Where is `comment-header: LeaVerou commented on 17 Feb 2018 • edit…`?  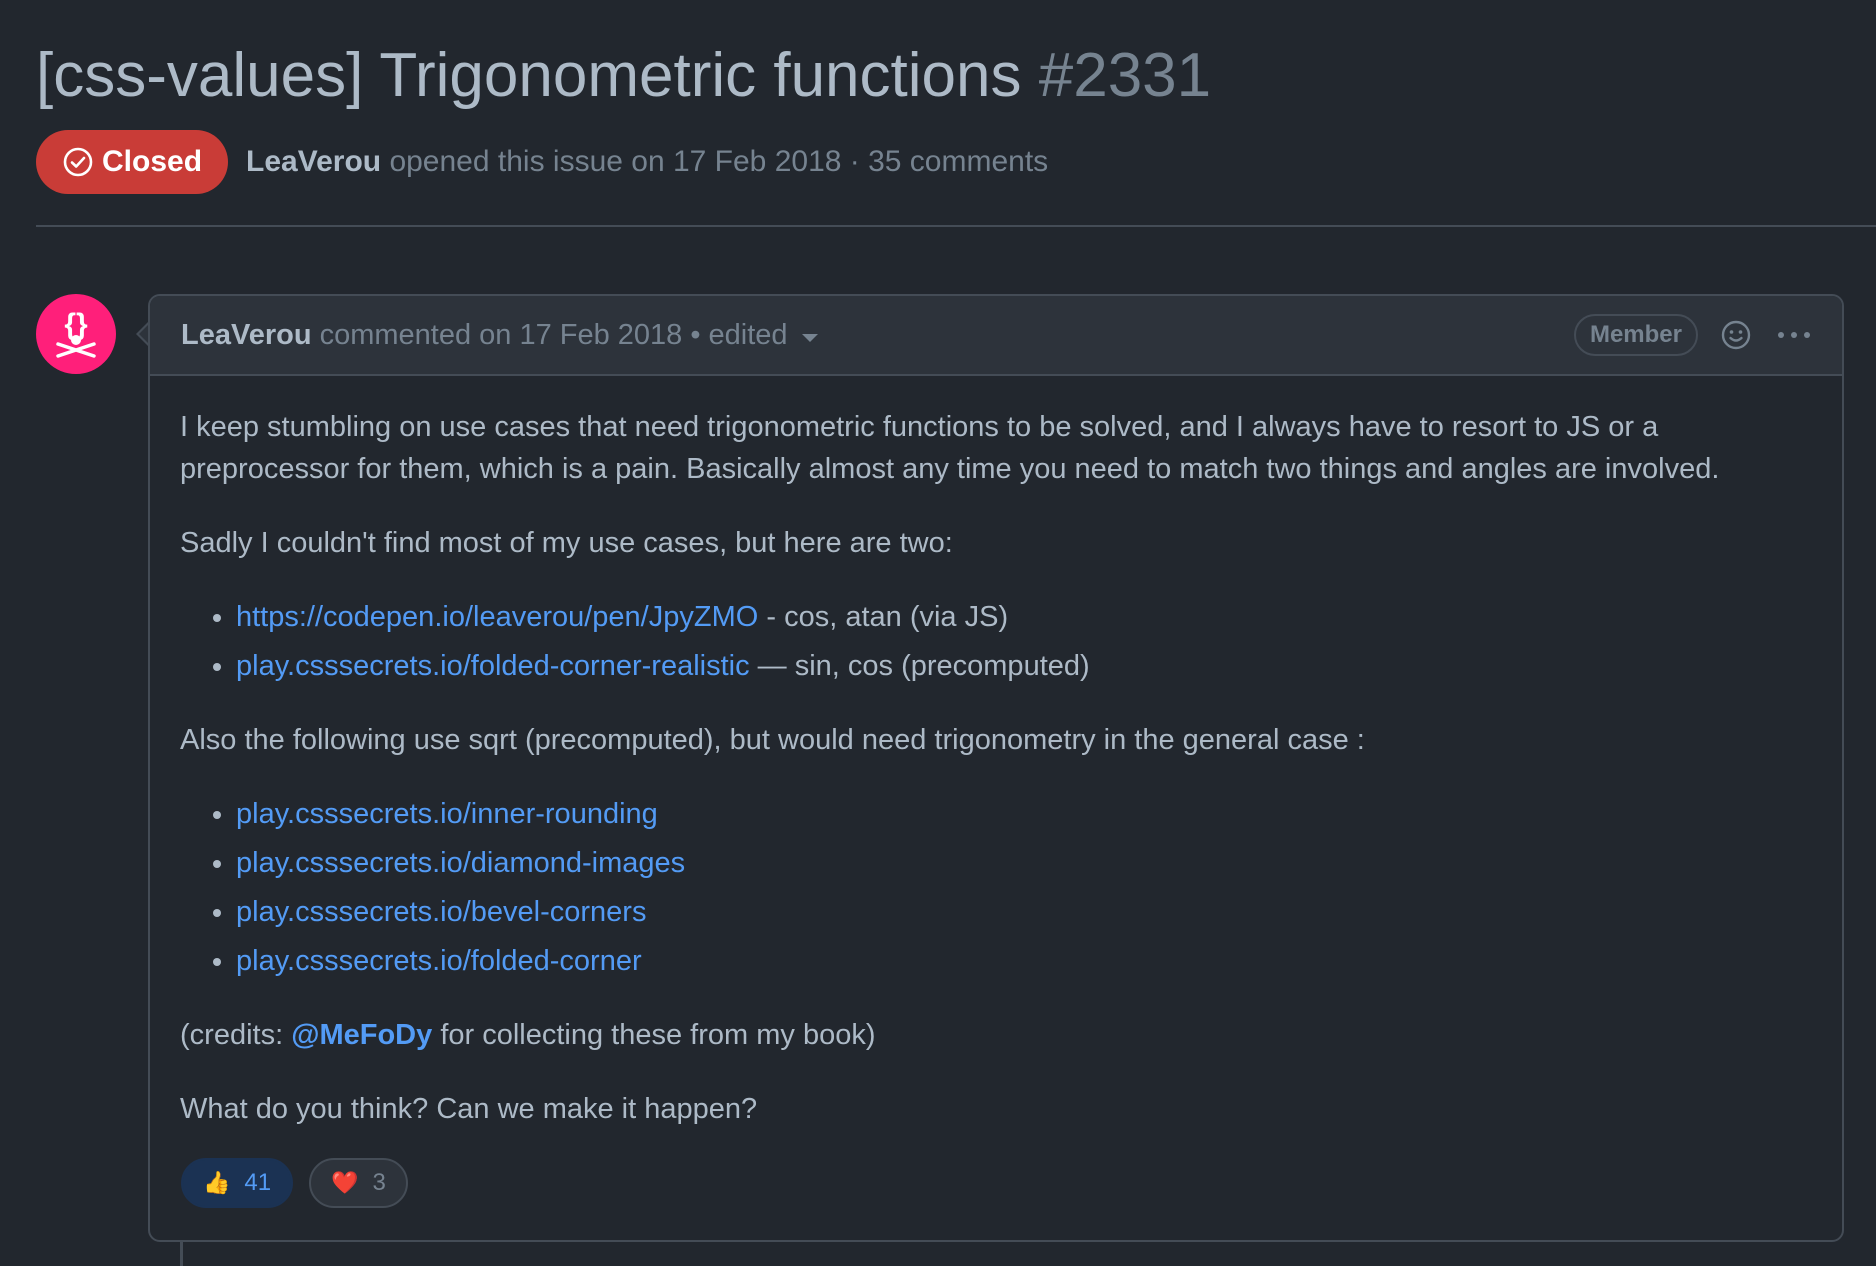
comment-header: LeaVerou commented on 17 Feb 2018 • edit… is located at coordinates (996, 336).